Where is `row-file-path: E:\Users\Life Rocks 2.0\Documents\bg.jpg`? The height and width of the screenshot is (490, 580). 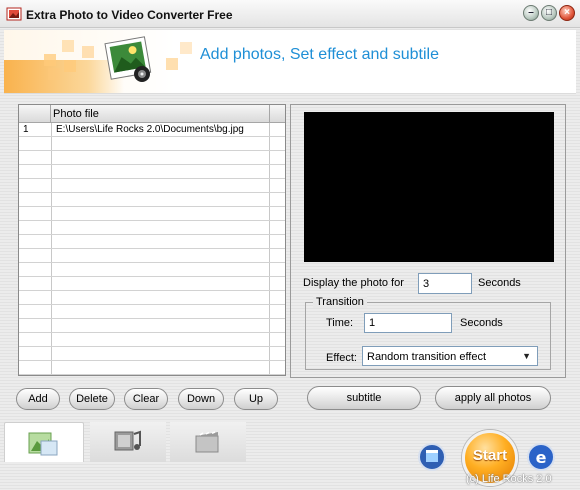 row-file-path: E:\Users\Life Rocks 2.0\Documents\bg.jpg is located at coordinates (150, 129).